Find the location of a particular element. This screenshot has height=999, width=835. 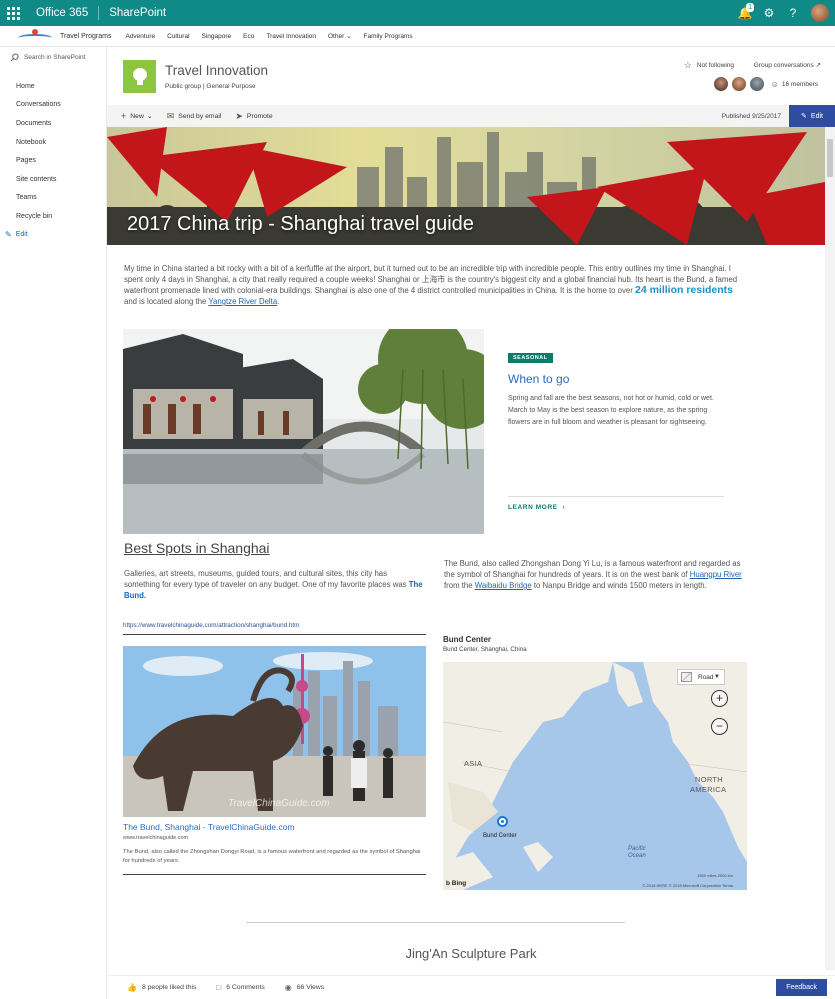

group-conversations-link: Group conversations ↗ is located at coordinates (787, 65).